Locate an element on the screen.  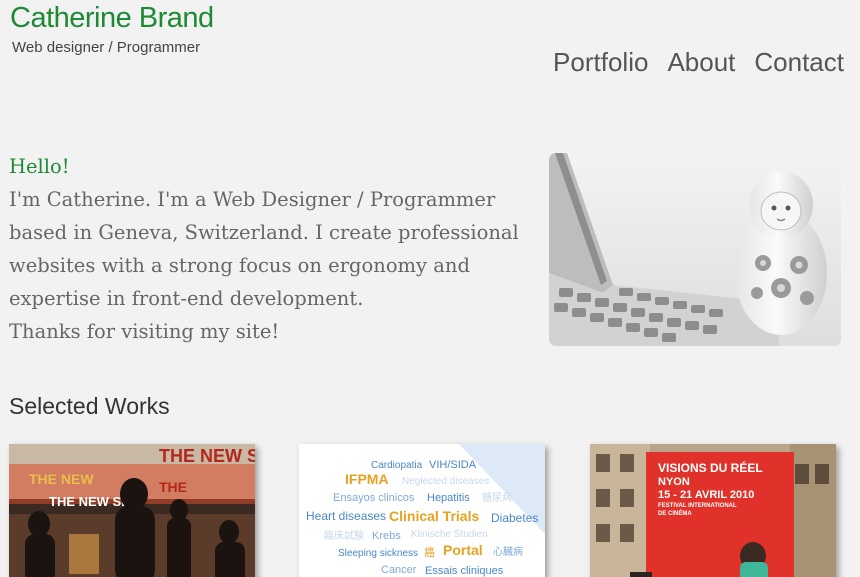
cloud-word: Klinische Studien is located at coordinates (449, 534).